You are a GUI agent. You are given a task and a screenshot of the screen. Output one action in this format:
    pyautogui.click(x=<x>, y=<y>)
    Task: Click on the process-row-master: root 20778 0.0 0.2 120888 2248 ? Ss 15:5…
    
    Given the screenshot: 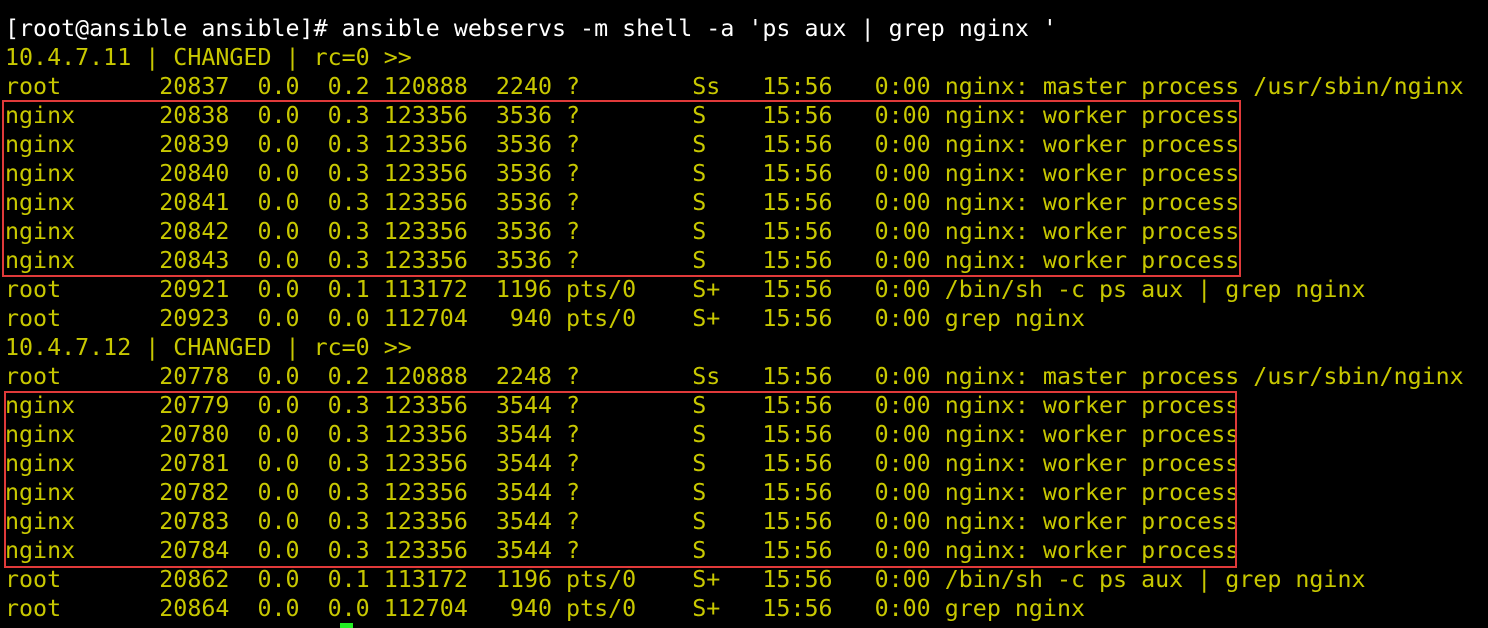 What is the action you would take?
    pyautogui.click(x=734, y=376)
    